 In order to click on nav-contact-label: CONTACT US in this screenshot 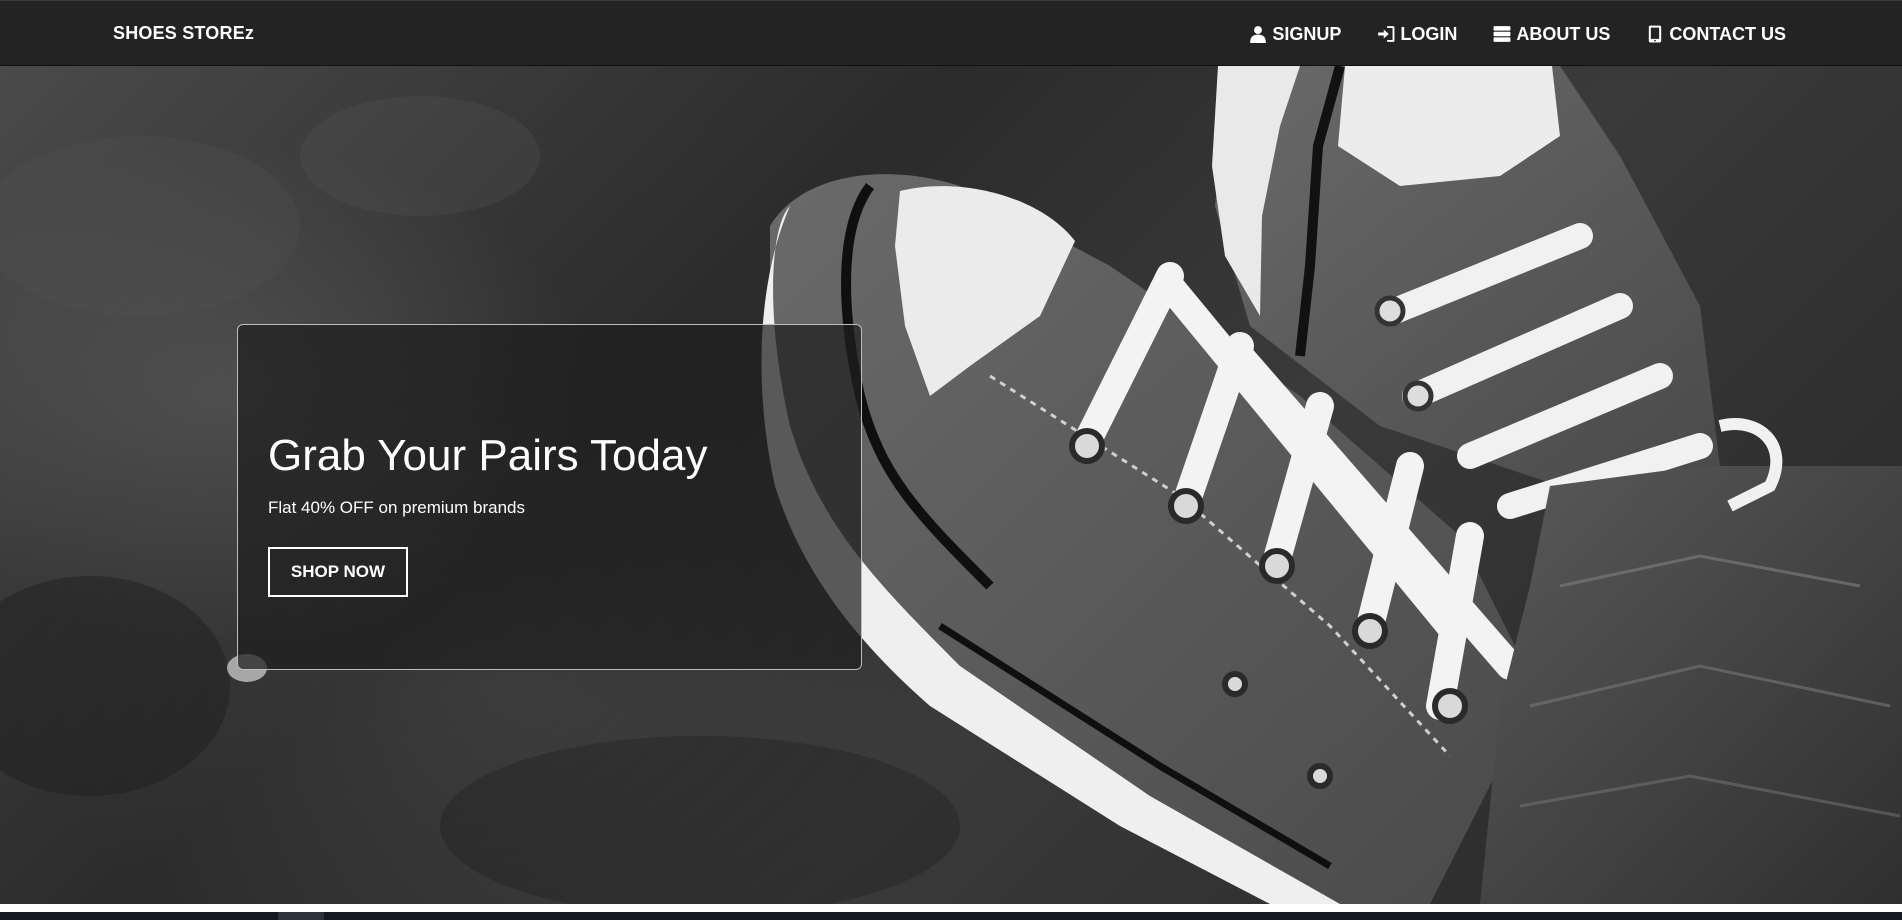, I will do `click(1727, 33)`.